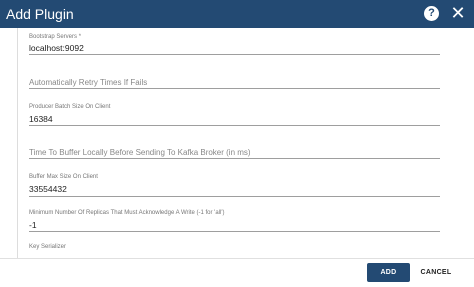 The image size is (474, 287). I want to click on dialog-footer: ADD CANCEL, so click(237, 272).